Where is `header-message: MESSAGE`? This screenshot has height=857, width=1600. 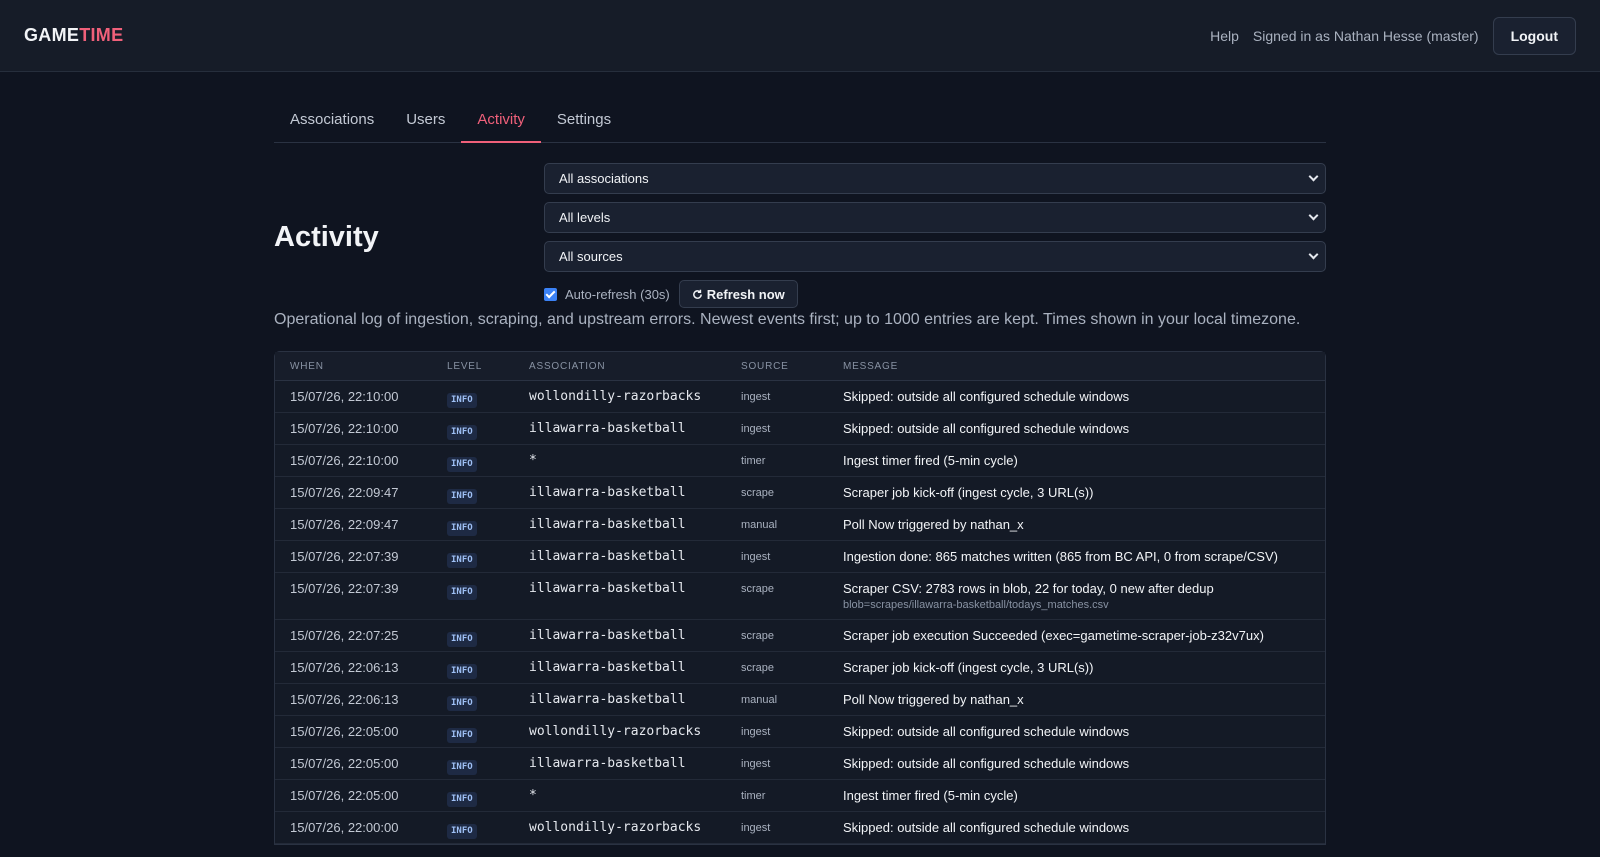 header-message: MESSAGE is located at coordinates (871, 366).